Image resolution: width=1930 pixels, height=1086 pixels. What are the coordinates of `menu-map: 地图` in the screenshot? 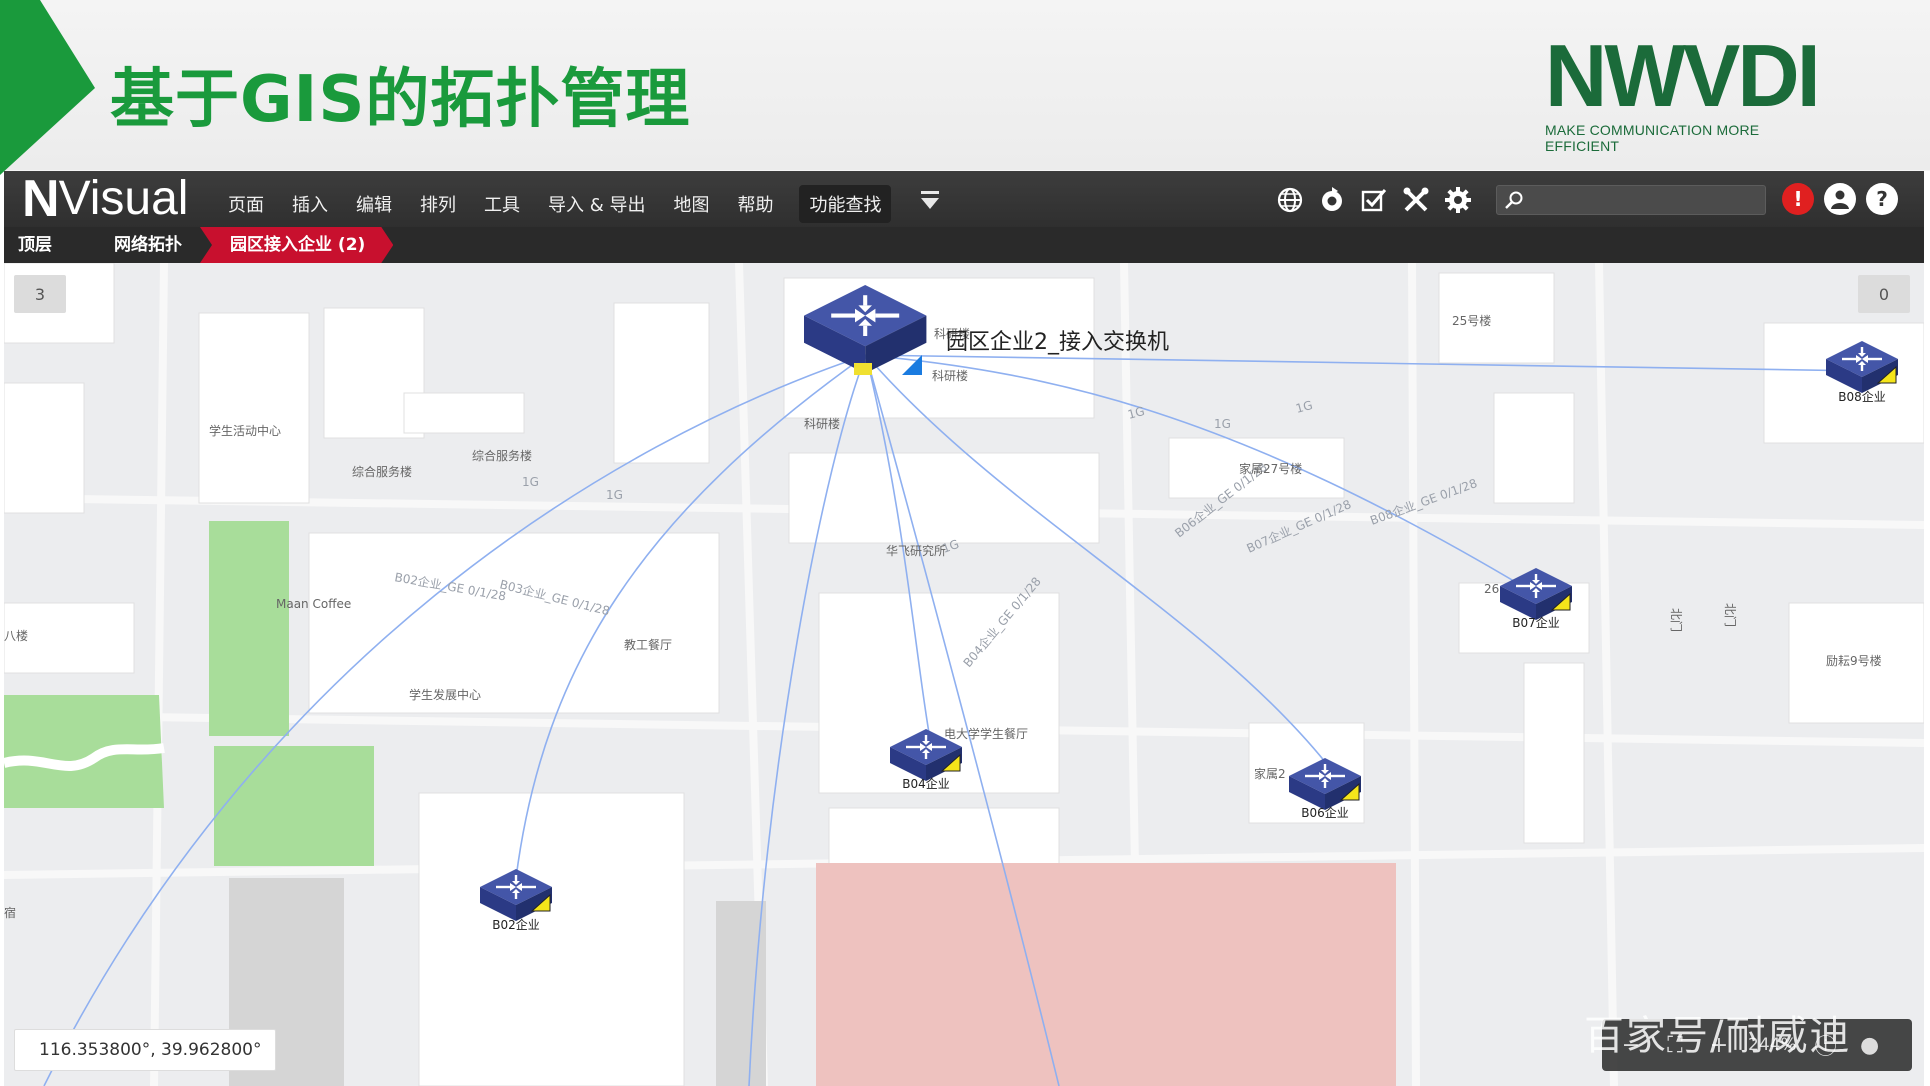 It's located at (691, 204).